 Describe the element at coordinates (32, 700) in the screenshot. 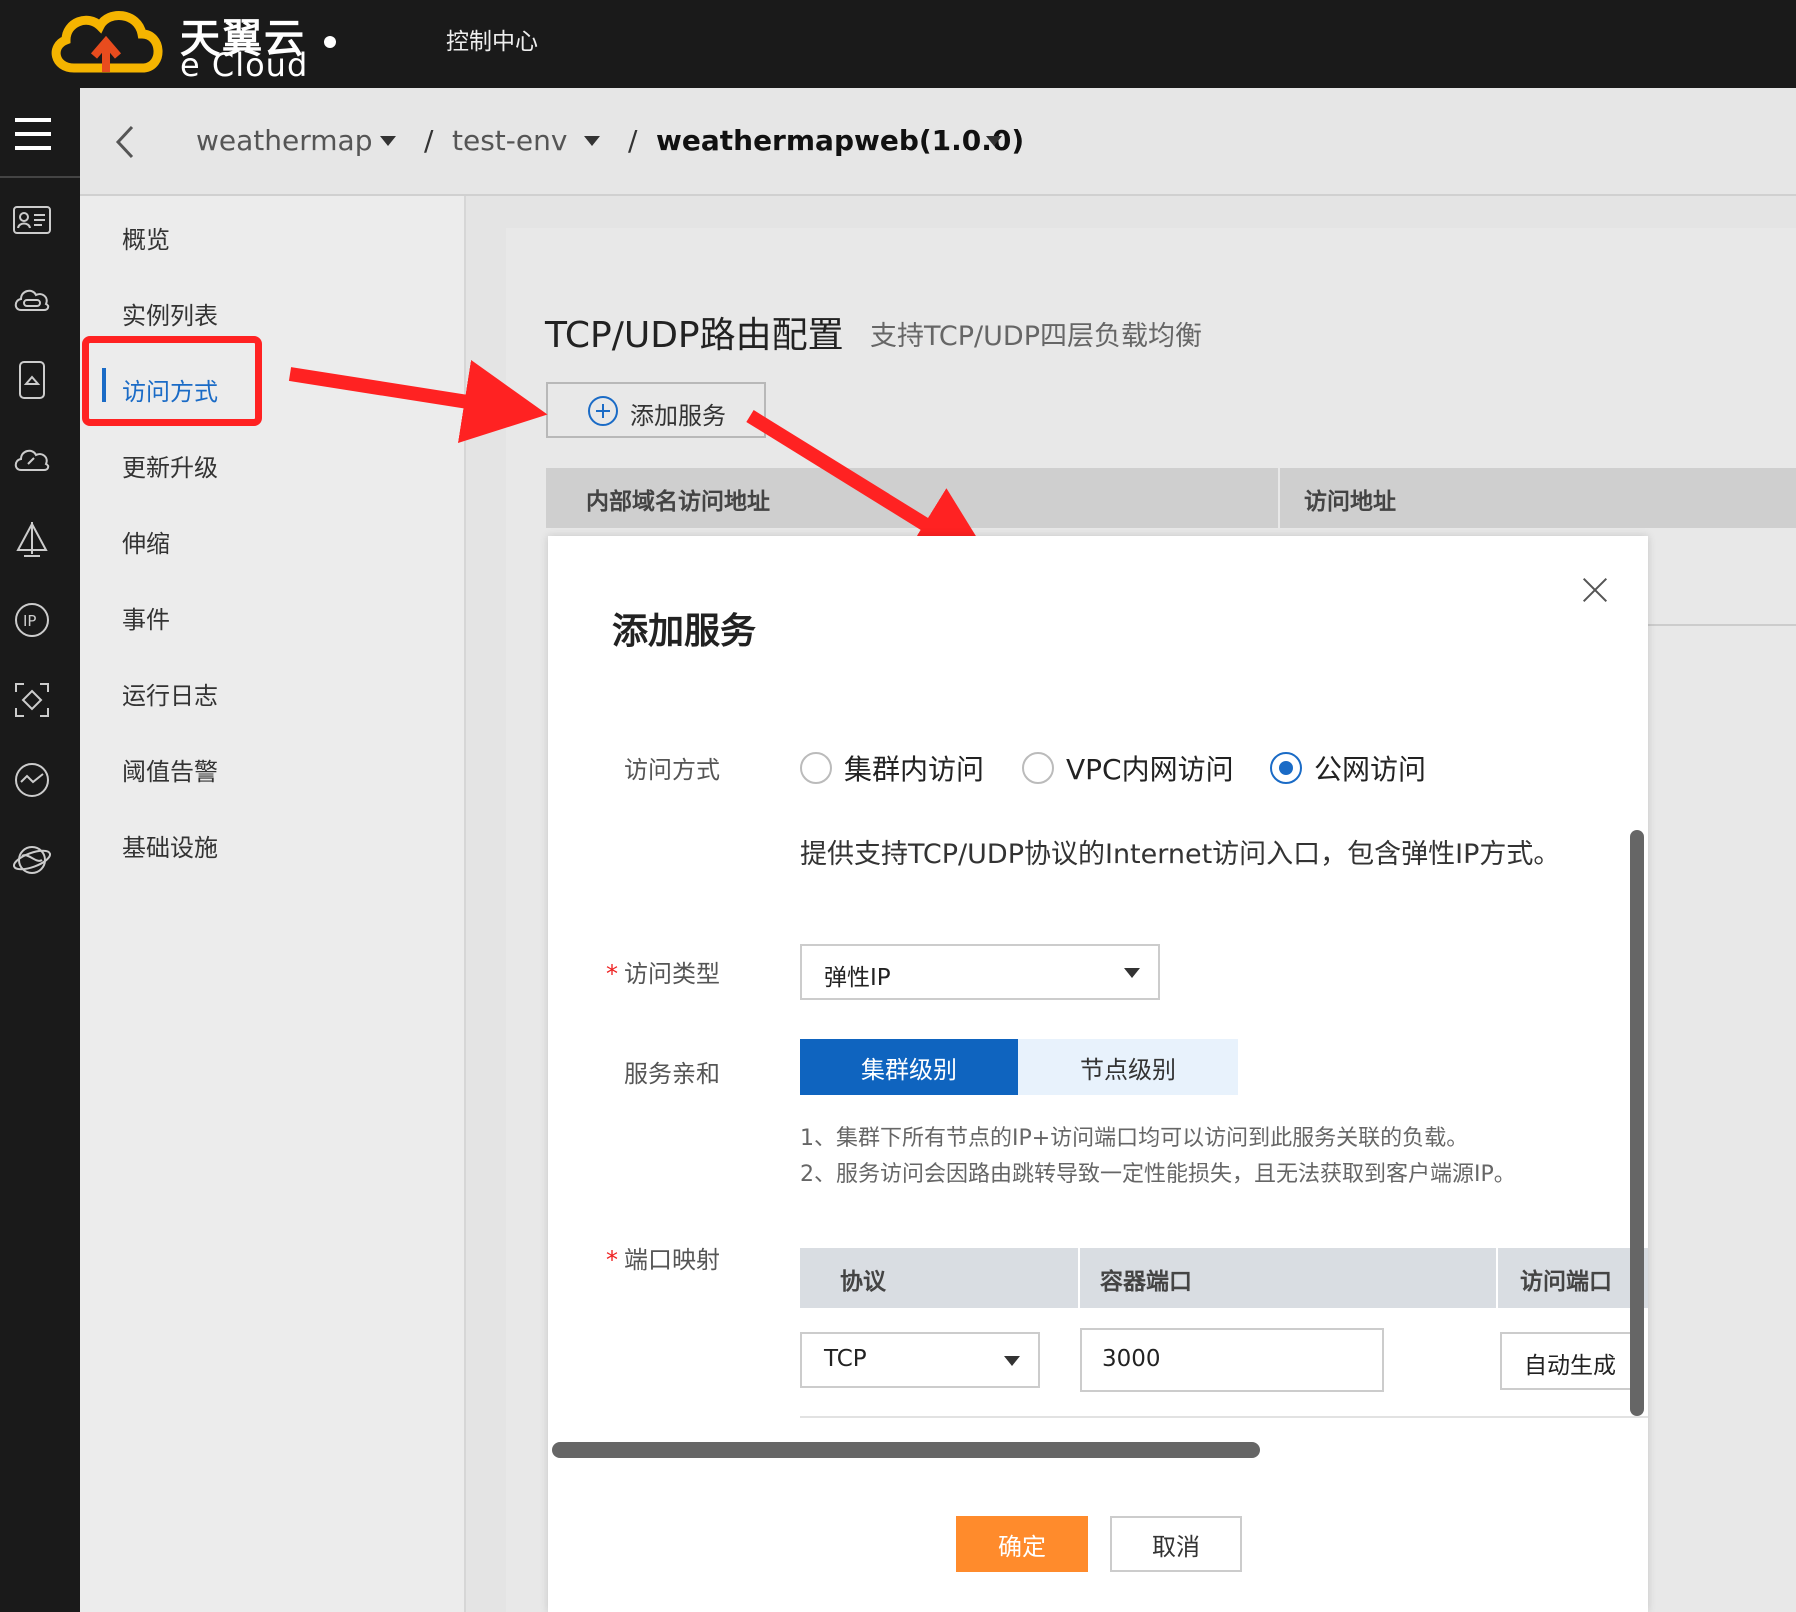

I see `diamond-scan-icon` at that location.